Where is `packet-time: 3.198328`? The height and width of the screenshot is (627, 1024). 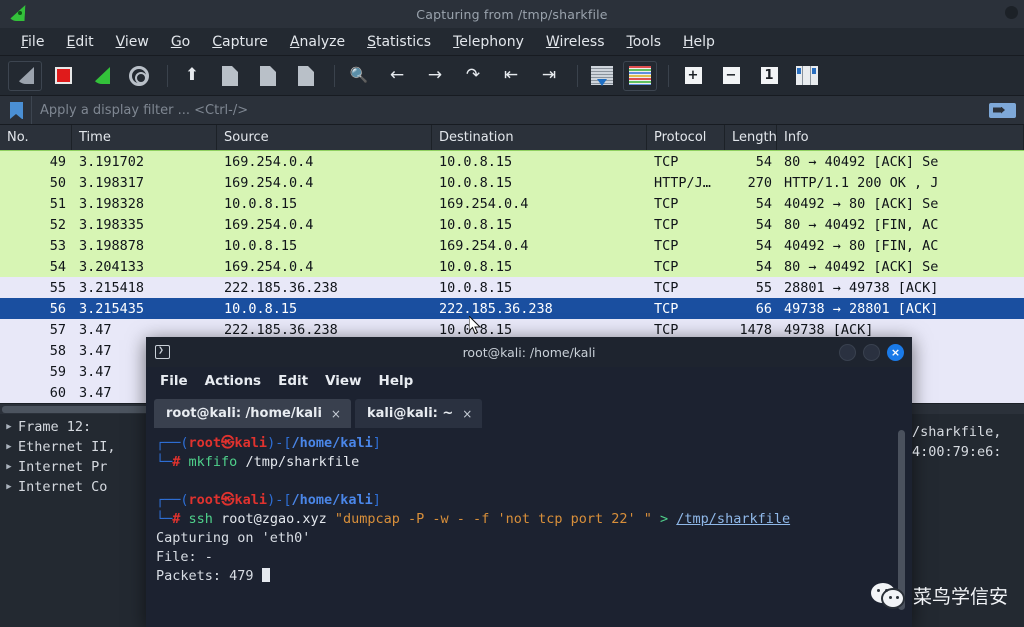
packet-time: 3.198328 is located at coordinates (112, 203).